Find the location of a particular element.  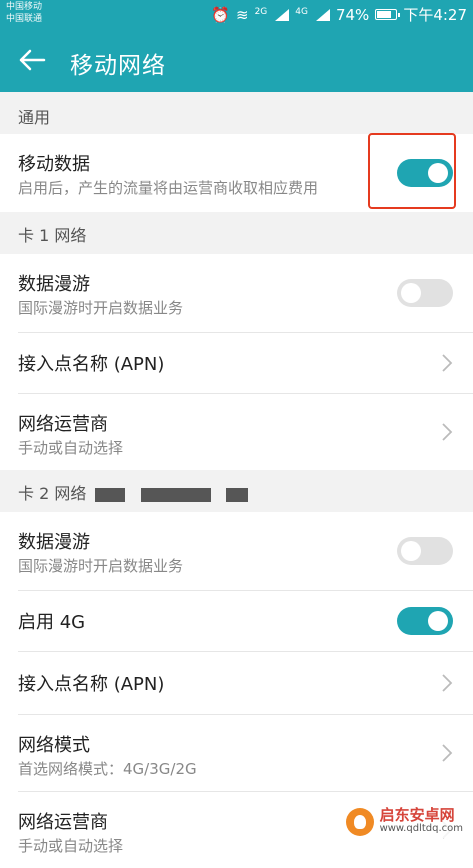

watermark-text: 启东安卓网 www.qdltdq.com is located at coordinates (421, 822).